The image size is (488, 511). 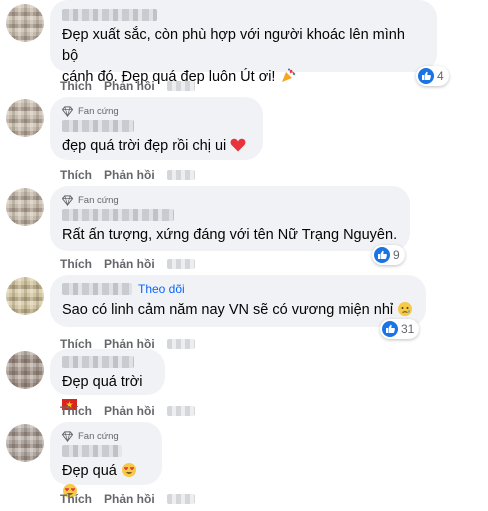 What do you see at coordinates (288, 75) in the screenshot?
I see `party-popper-icon` at bounding box center [288, 75].